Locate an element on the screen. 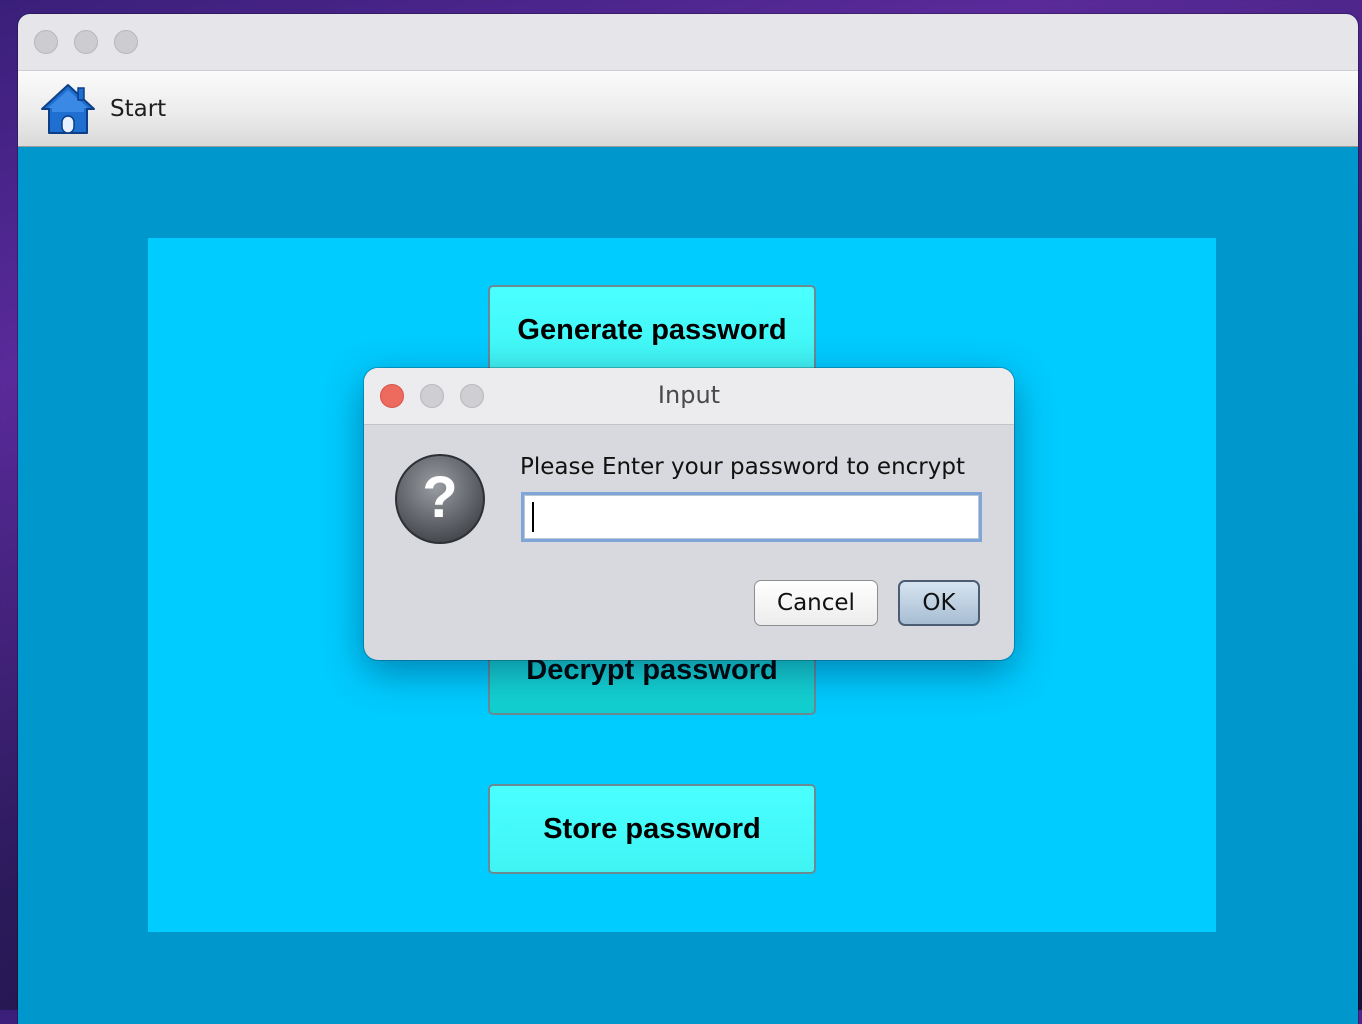 The width and height of the screenshot is (1362, 1024). password-input is located at coordinates (751, 517).